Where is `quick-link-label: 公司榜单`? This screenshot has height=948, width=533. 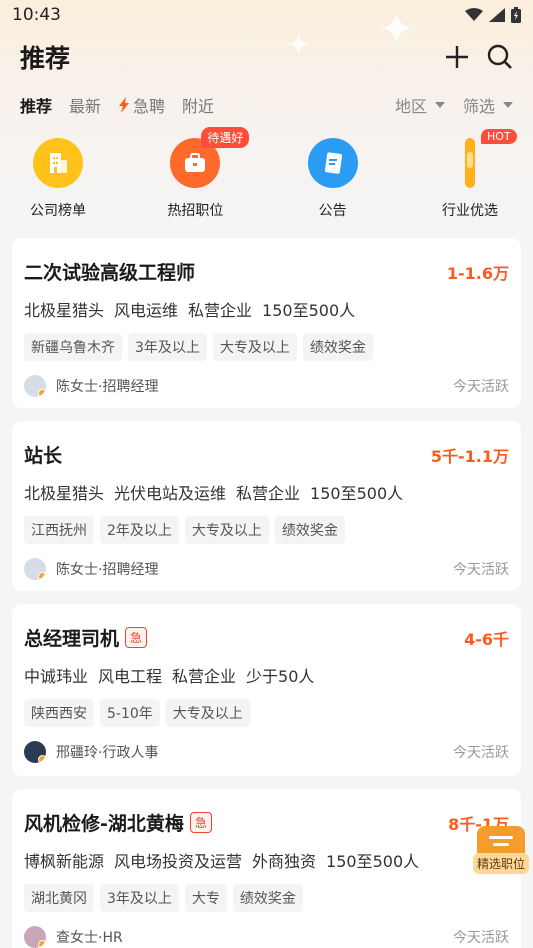
quick-link-label: 公司榜单 is located at coordinates (58, 211).